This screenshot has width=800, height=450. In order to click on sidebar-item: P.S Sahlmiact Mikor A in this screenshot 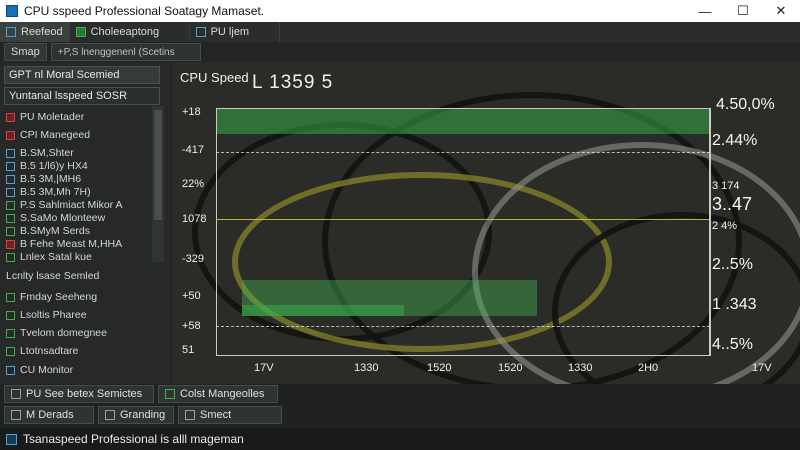, I will do `click(80, 205)`.